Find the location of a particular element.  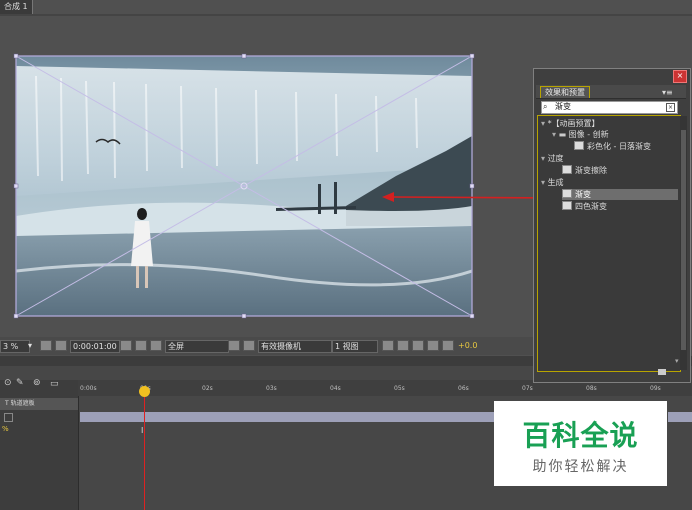

new-preset-icon is located at coordinates (662, 372).